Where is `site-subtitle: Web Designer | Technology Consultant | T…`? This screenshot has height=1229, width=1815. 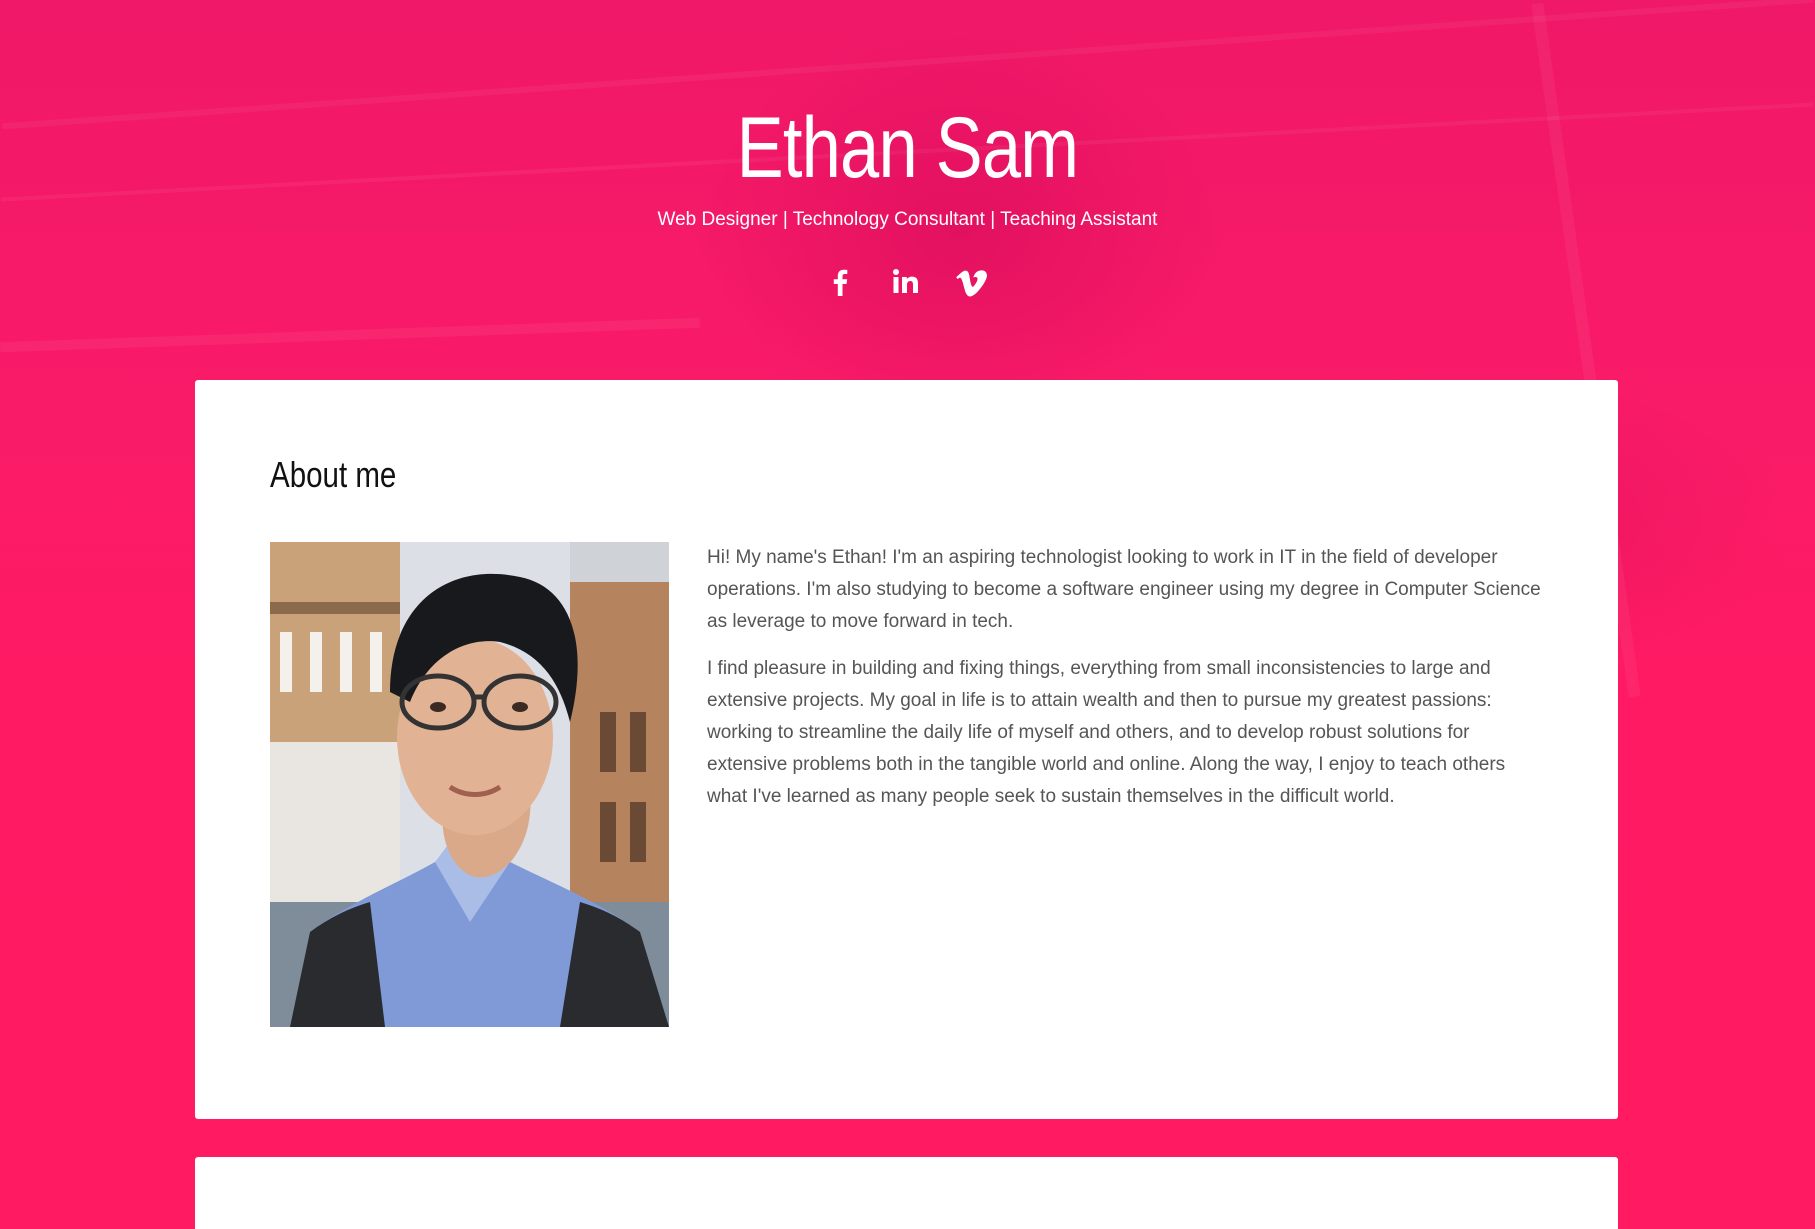
site-subtitle: Web Designer | Technology Consultant | T… is located at coordinates (907, 219).